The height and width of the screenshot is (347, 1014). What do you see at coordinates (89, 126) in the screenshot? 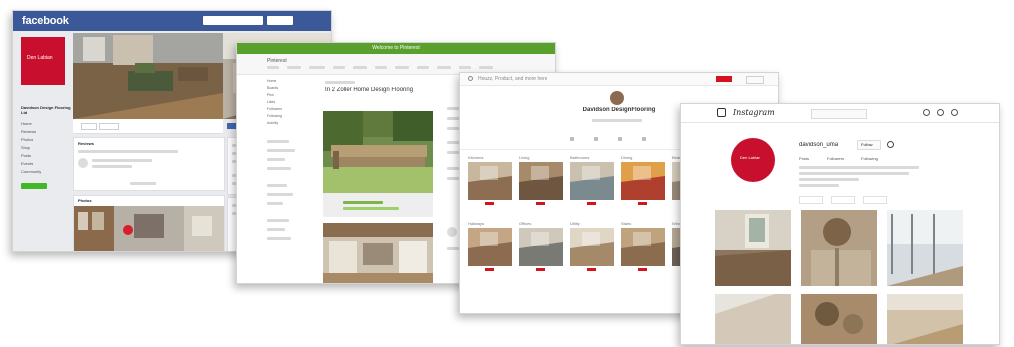
I see `like-button` at bounding box center [89, 126].